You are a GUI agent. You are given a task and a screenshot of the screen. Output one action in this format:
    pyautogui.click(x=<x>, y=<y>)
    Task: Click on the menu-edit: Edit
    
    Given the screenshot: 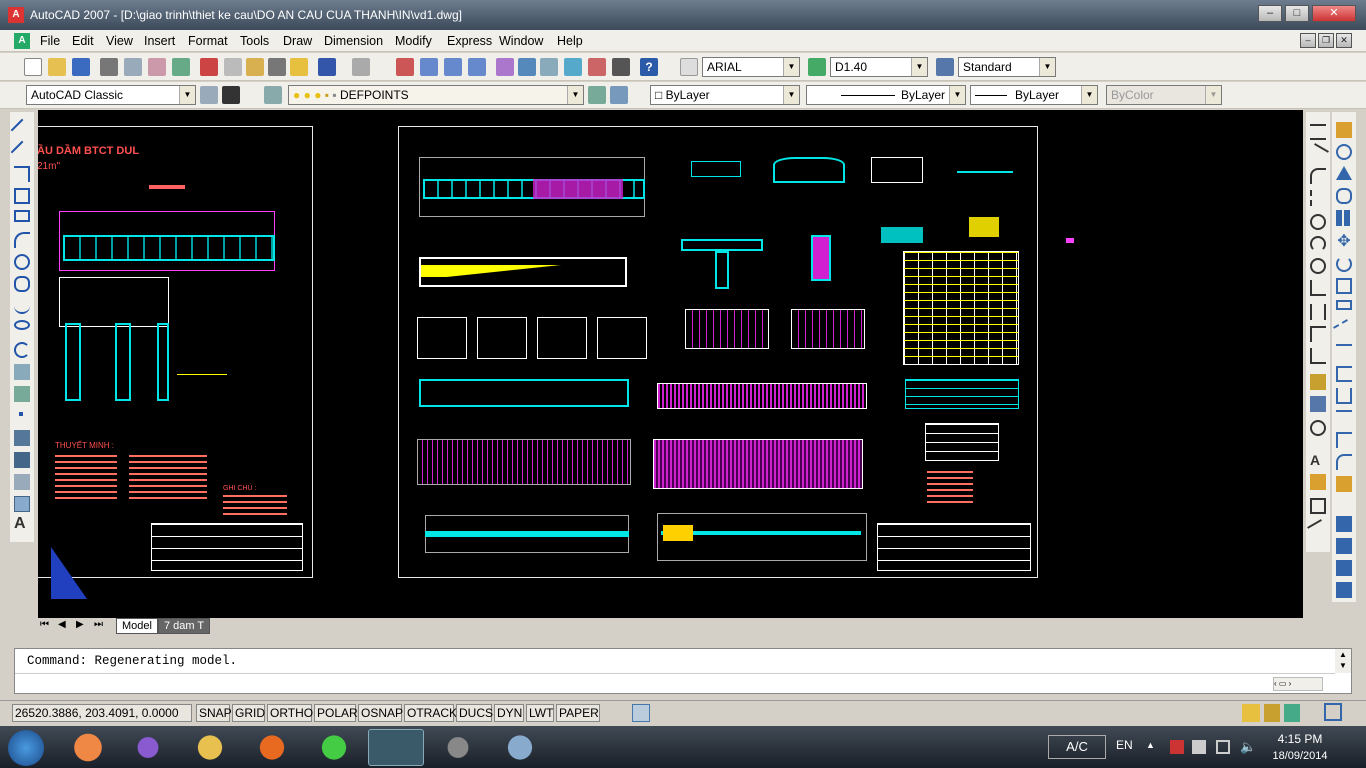 What is the action you would take?
    pyautogui.click(x=83, y=41)
    